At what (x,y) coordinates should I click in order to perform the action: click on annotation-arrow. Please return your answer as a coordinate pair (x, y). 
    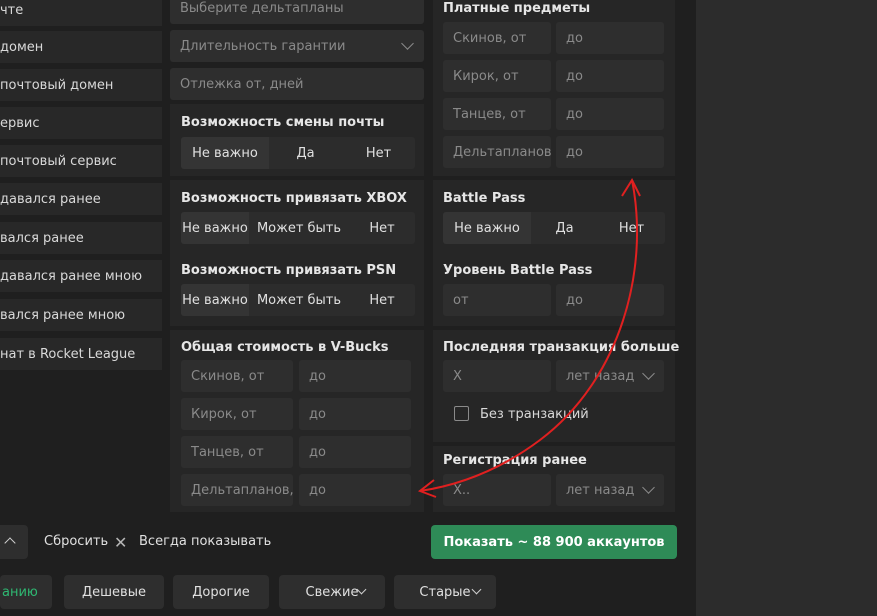
    Looking at the image, I should click on (529, 337).